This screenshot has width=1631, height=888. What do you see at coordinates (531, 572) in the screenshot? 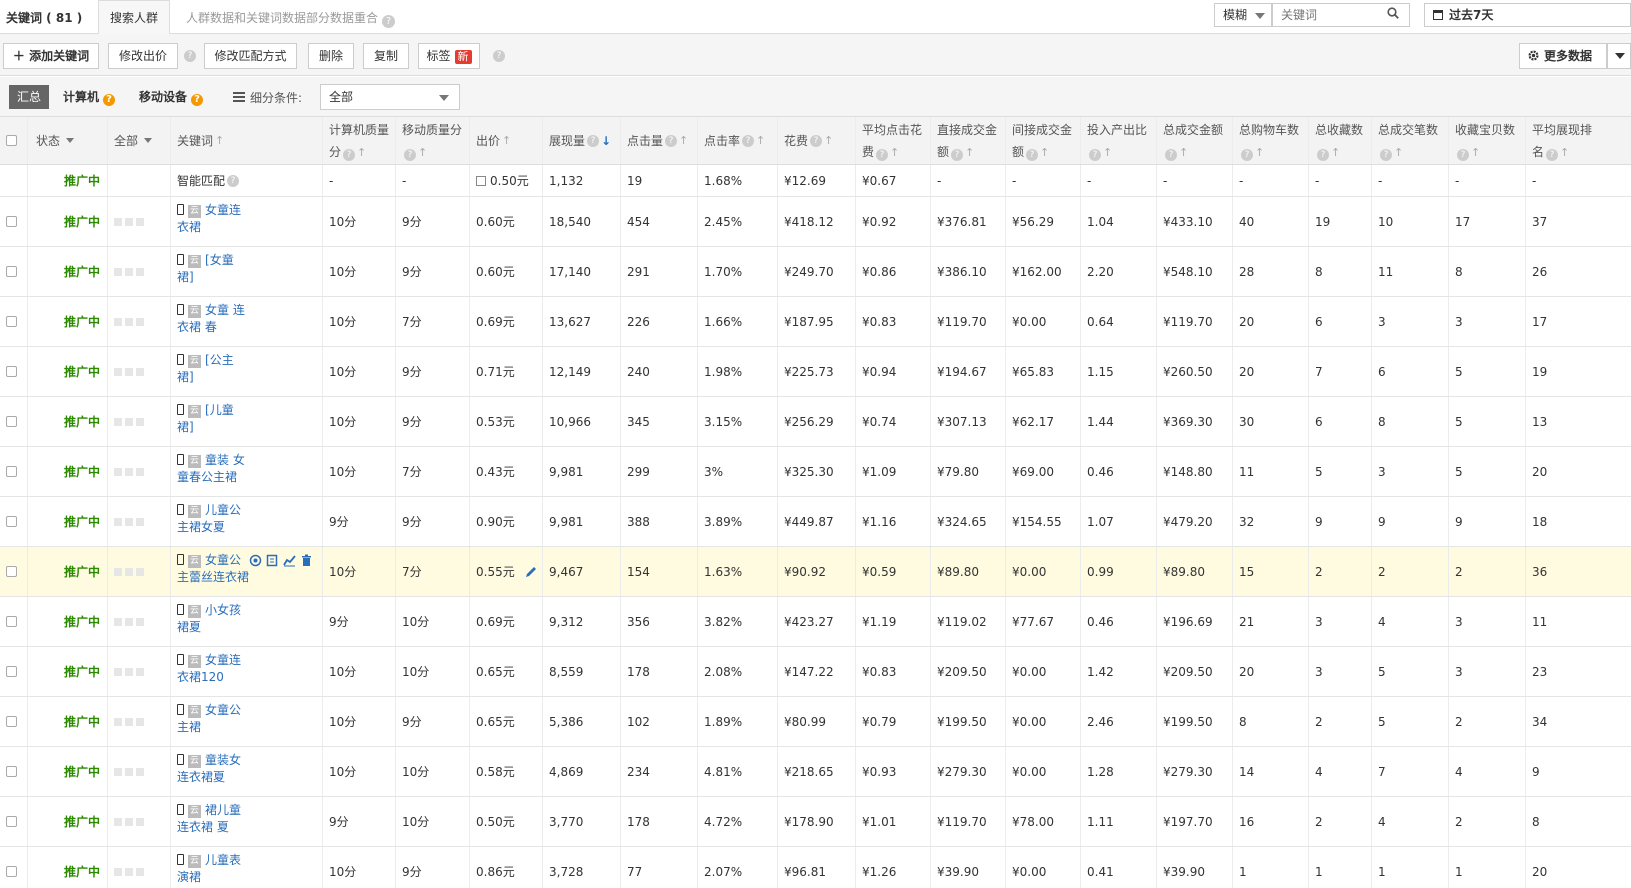
I see `pencil-icon` at bounding box center [531, 572].